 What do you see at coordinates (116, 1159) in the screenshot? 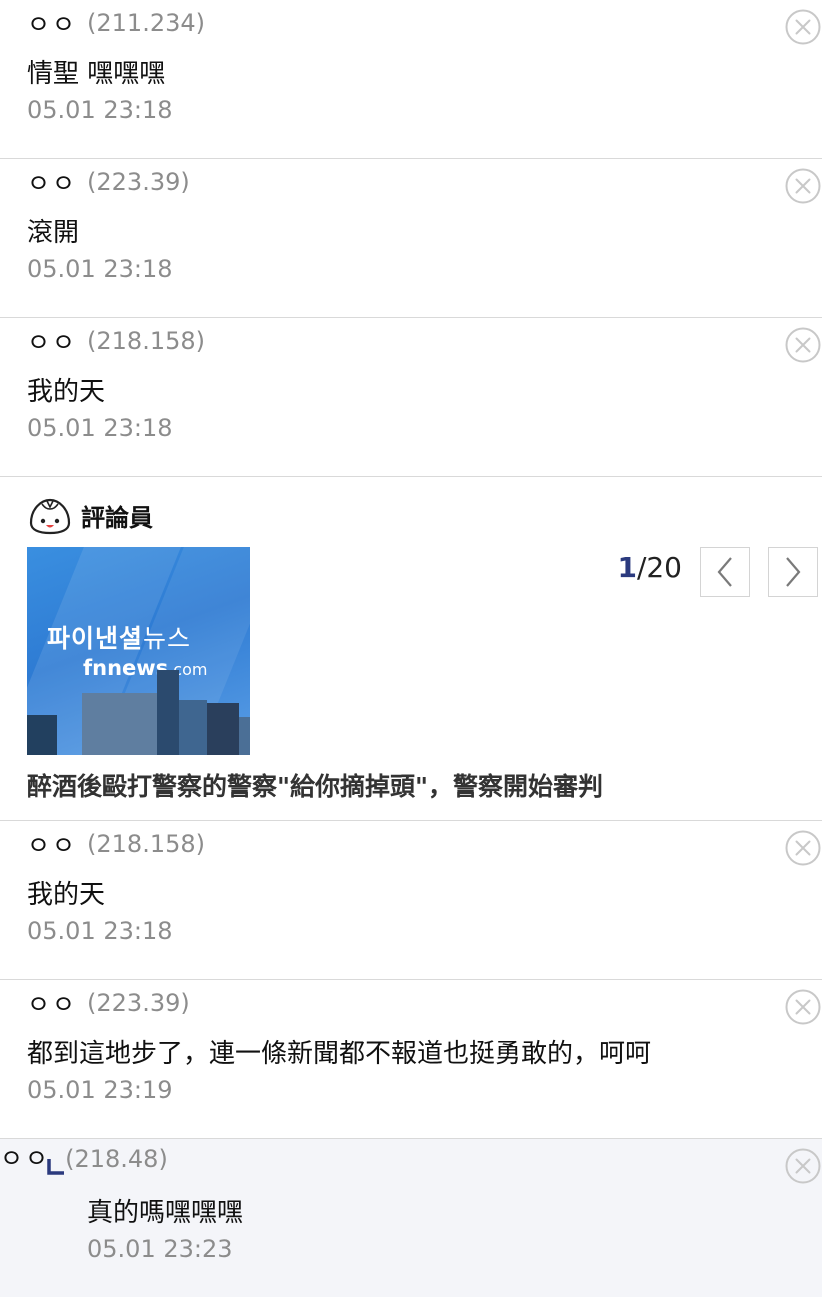
I see `comment-ip: (218.48)` at bounding box center [116, 1159].